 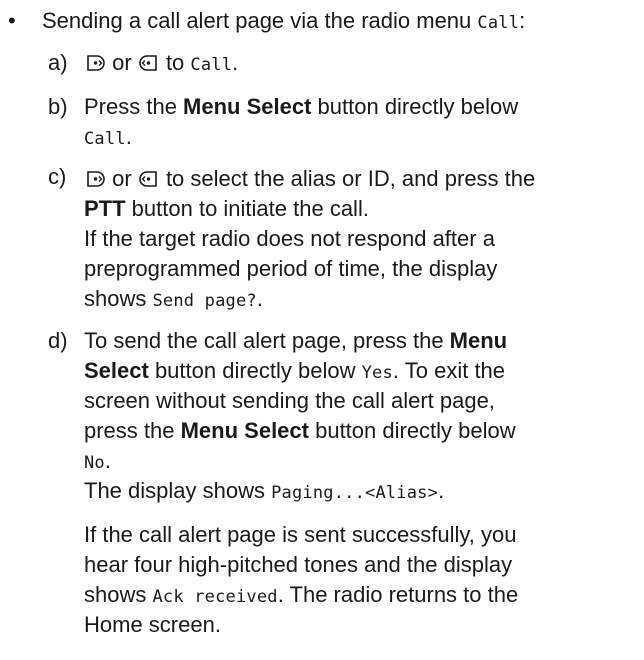 I want to click on step-d-line4-pre: press the, so click(x=132, y=430).